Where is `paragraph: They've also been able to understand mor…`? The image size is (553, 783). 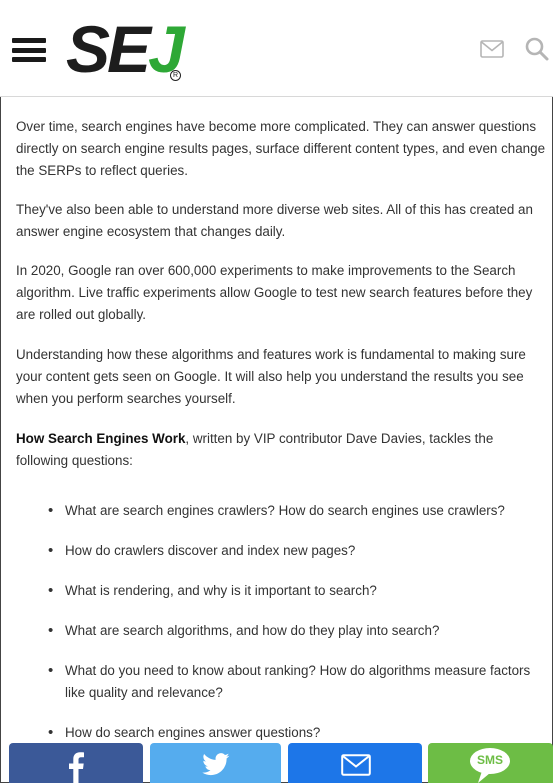 paragraph: They've also been able to understand mor… is located at coordinates (274, 220).